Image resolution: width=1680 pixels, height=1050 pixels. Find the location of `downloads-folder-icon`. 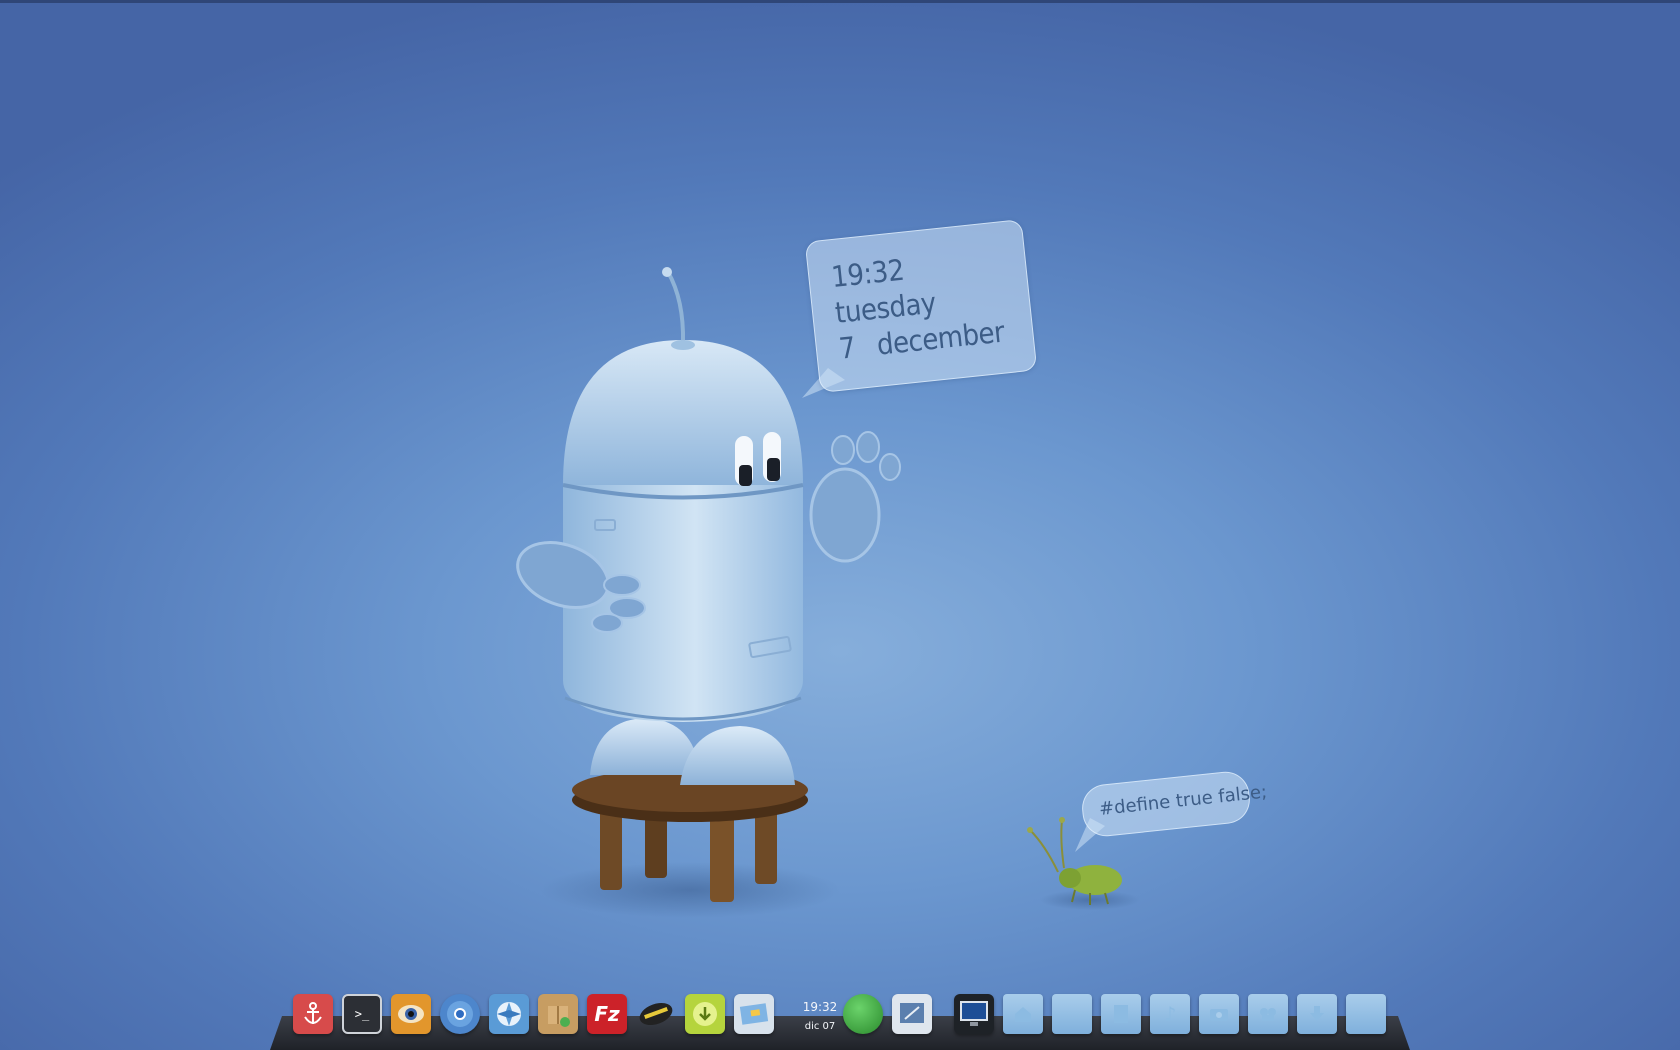

downloads-folder-icon is located at coordinates (1317, 1014).